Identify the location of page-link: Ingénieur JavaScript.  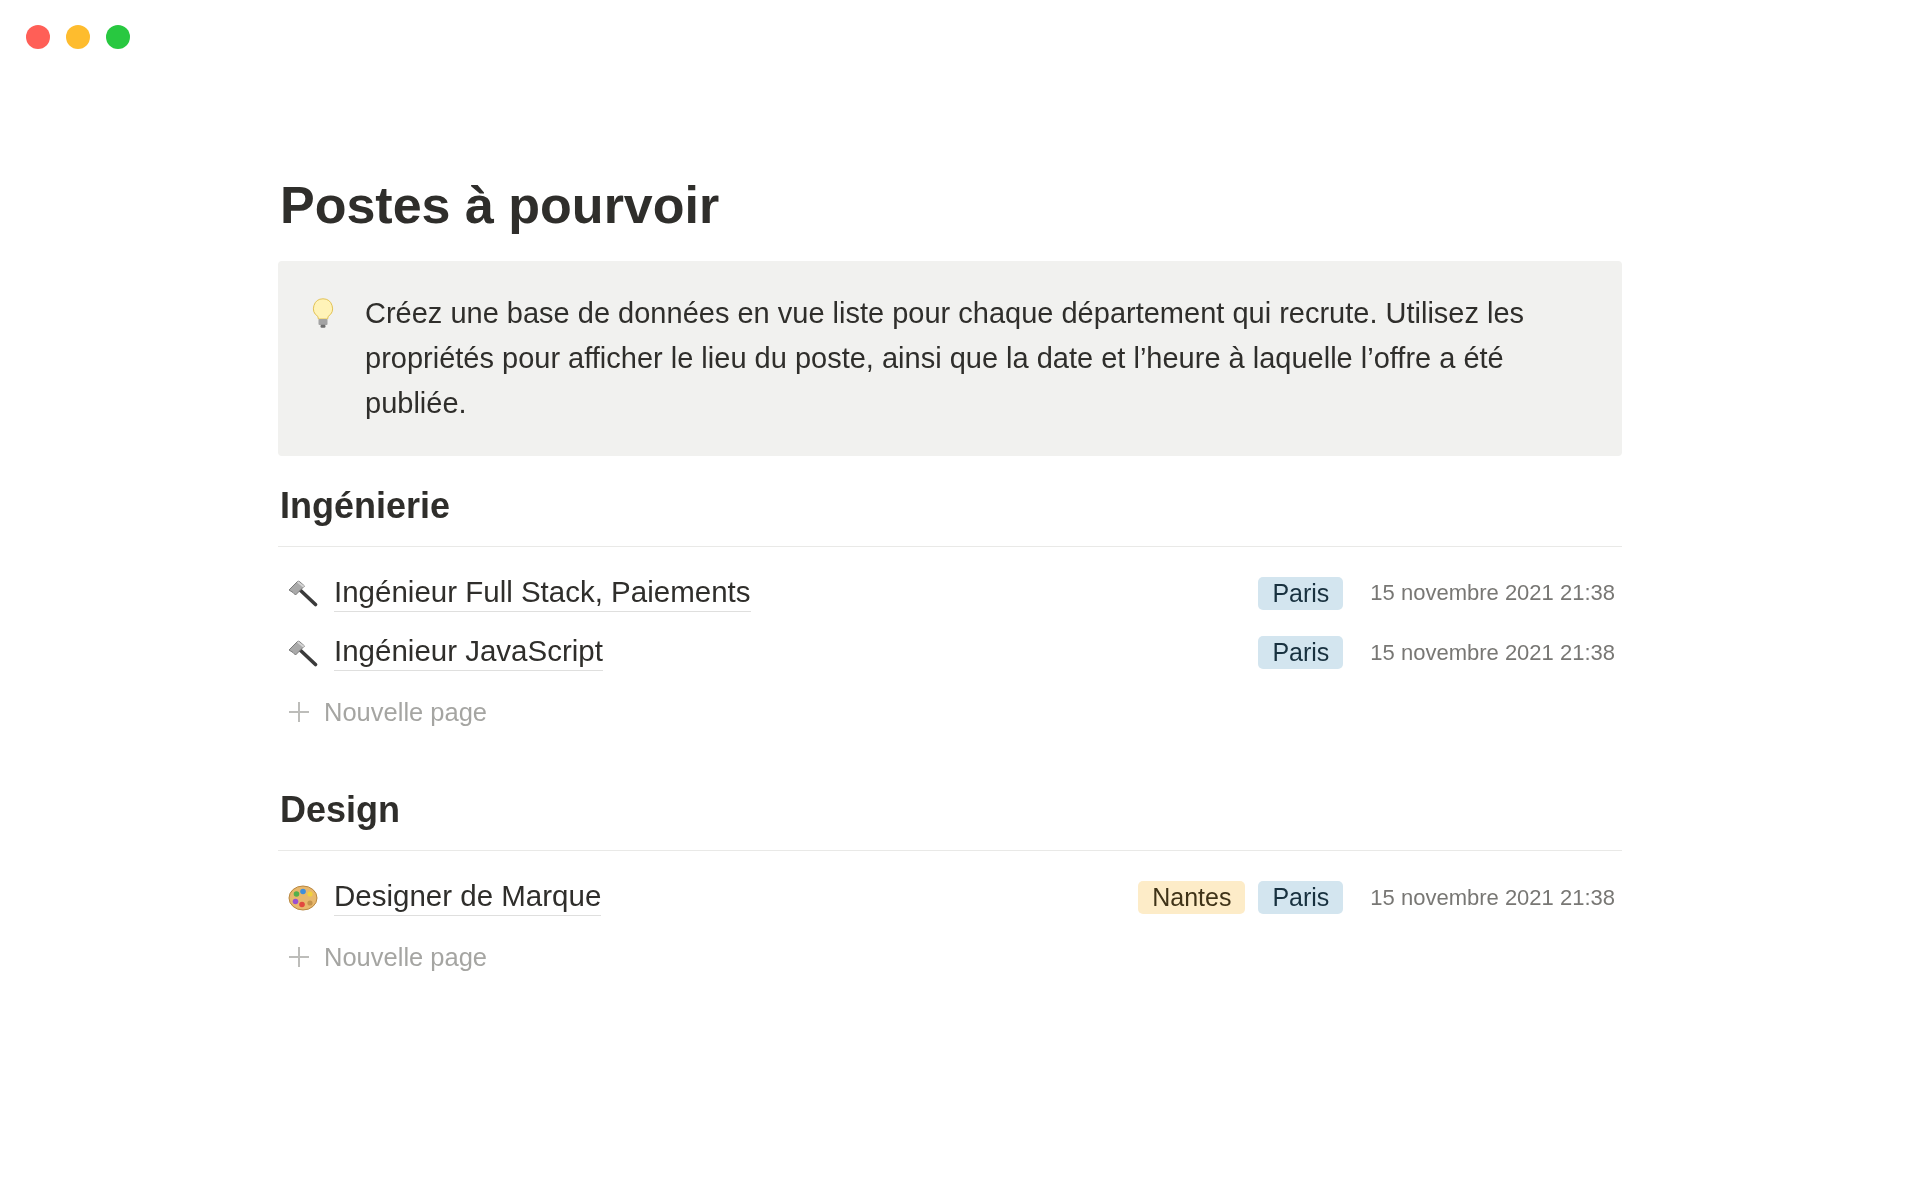
(468, 653).